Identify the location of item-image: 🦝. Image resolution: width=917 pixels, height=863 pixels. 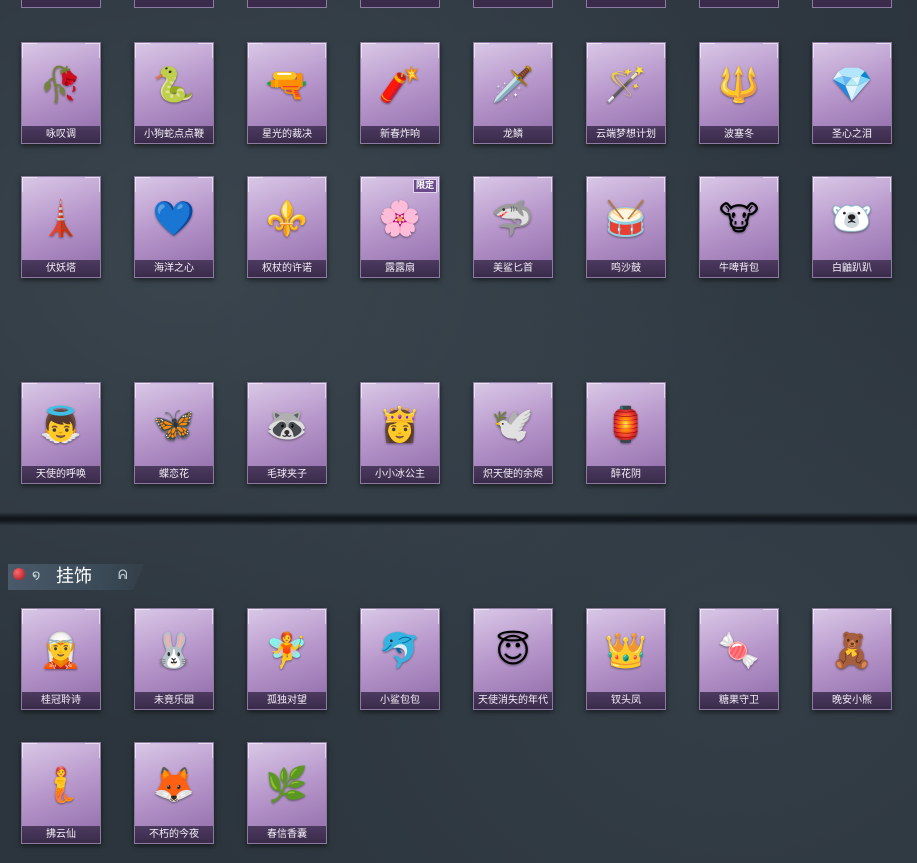
(287, 425).